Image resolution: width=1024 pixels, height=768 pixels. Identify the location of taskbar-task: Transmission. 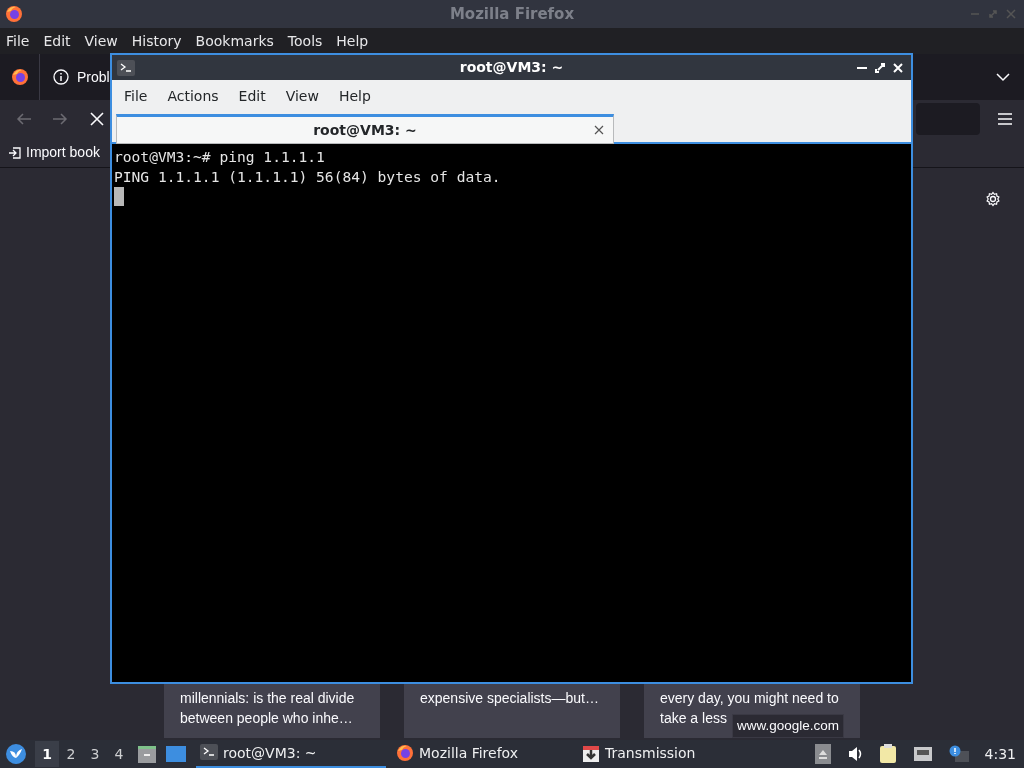
(653, 754).